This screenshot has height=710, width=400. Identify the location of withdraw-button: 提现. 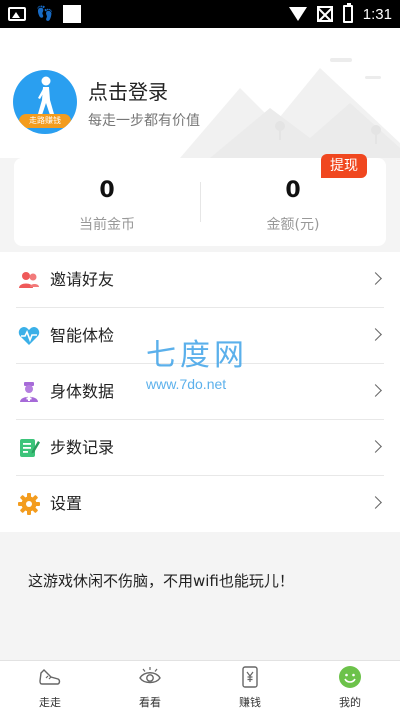
(344, 166).